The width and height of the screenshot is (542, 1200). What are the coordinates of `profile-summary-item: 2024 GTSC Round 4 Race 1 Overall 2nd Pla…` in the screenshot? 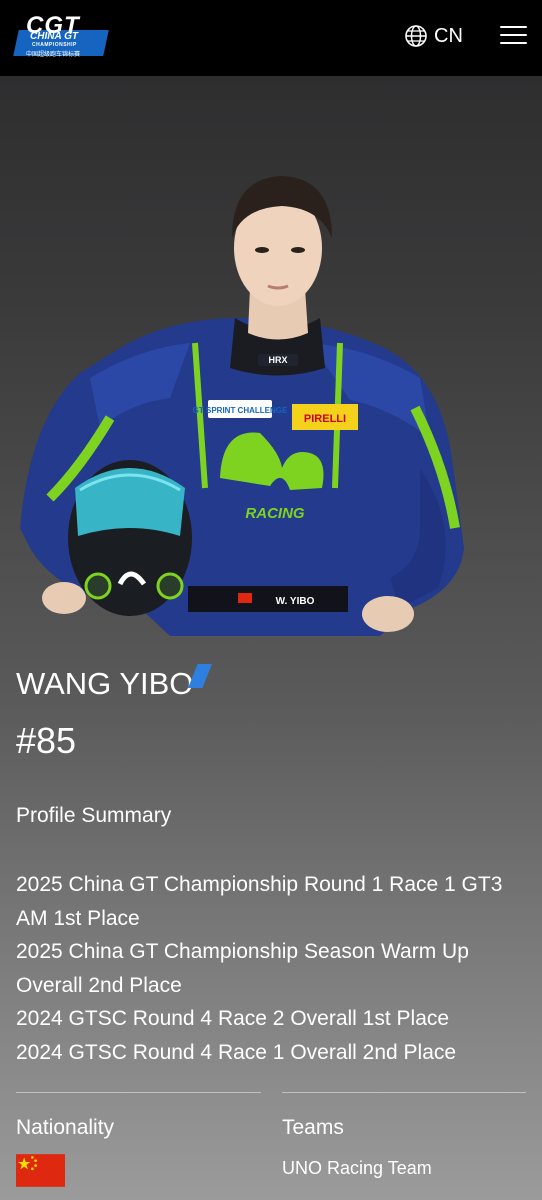 It's located at (236, 1052).